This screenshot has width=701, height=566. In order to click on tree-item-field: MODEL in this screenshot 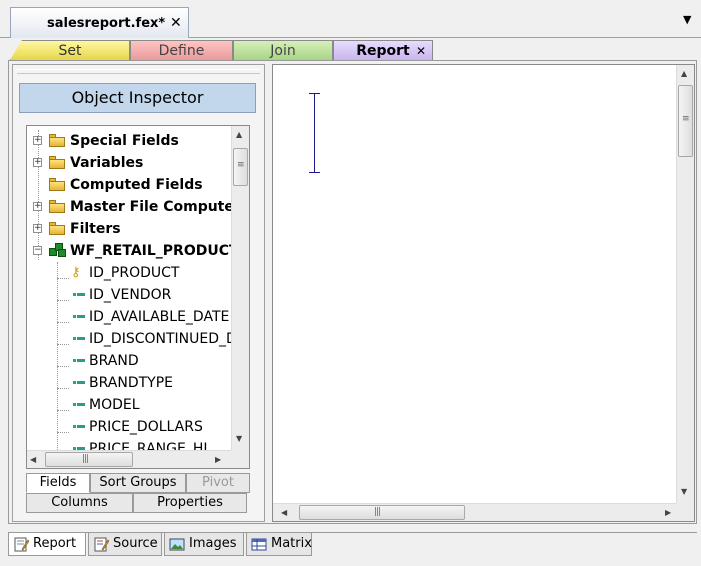, I will do `click(129, 405)`.